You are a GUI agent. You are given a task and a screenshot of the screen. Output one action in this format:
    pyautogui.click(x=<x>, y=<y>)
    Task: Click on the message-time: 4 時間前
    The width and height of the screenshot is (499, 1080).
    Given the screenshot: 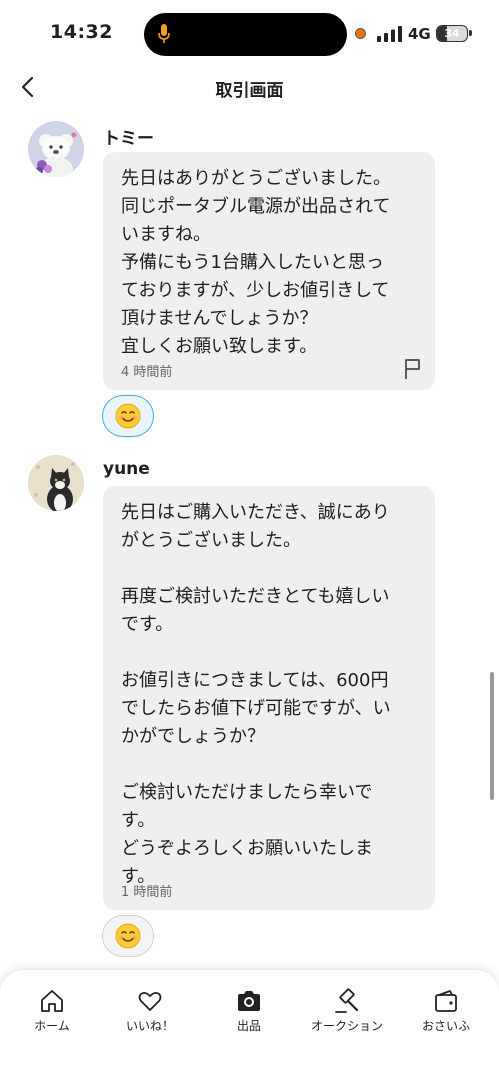 What is the action you would take?
    pyautogui.click(x=147, y=372)
    